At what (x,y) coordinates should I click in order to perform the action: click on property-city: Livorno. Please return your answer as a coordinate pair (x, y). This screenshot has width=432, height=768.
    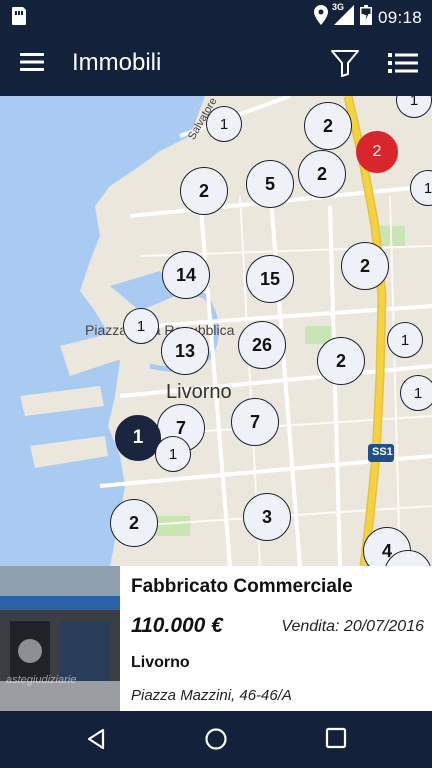
    Looking at the image, I should click on (160, 662).